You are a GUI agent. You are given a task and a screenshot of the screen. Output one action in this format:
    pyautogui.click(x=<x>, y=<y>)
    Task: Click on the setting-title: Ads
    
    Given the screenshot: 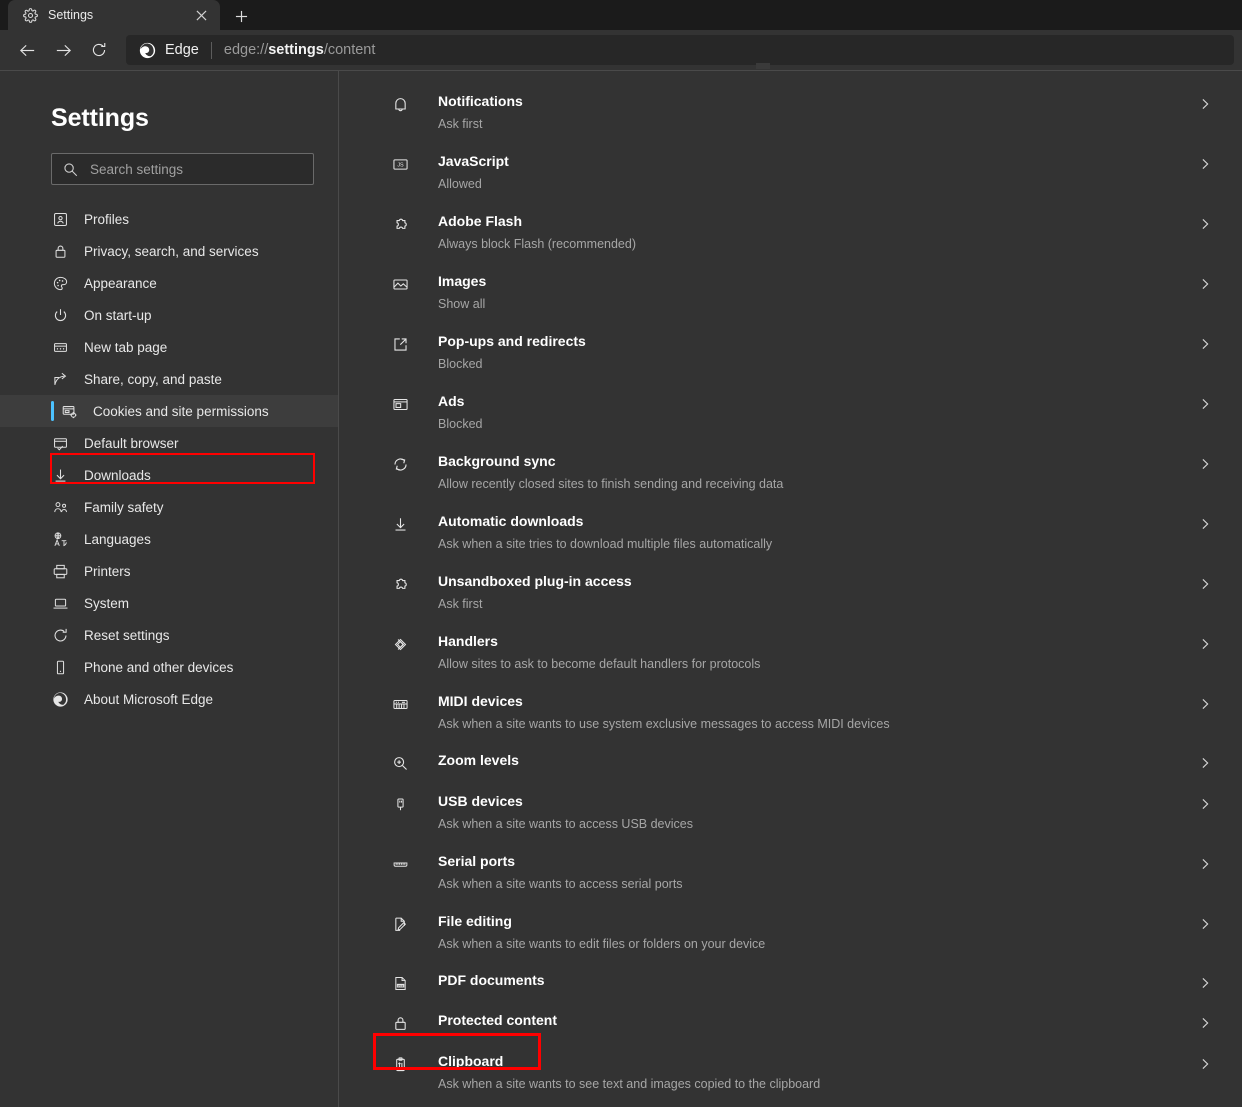 What is the action you would take?
    pyautogui.click(x=451, y=401)
    